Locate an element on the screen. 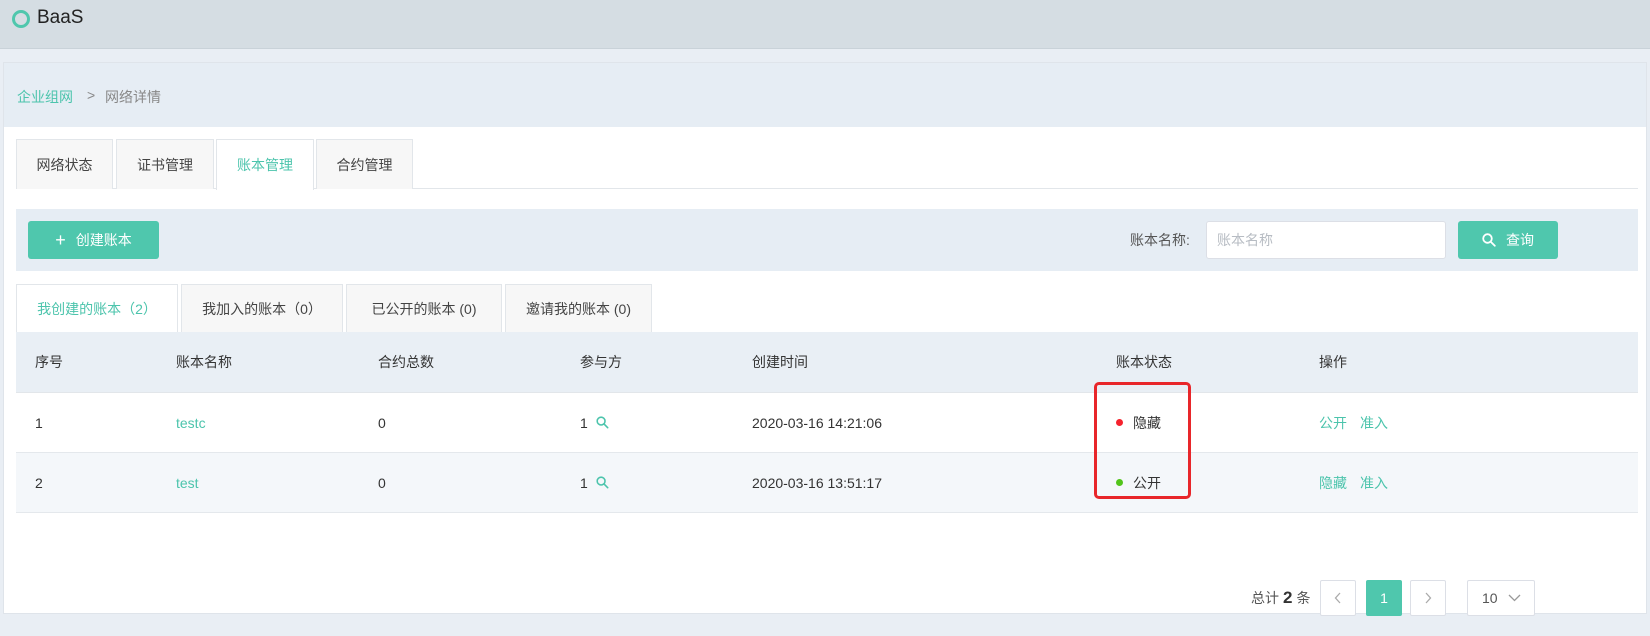 This screenshot has height=636, width=1650. pagination: 总计 2 条 1 10 is located at coordinates (1444, 598).